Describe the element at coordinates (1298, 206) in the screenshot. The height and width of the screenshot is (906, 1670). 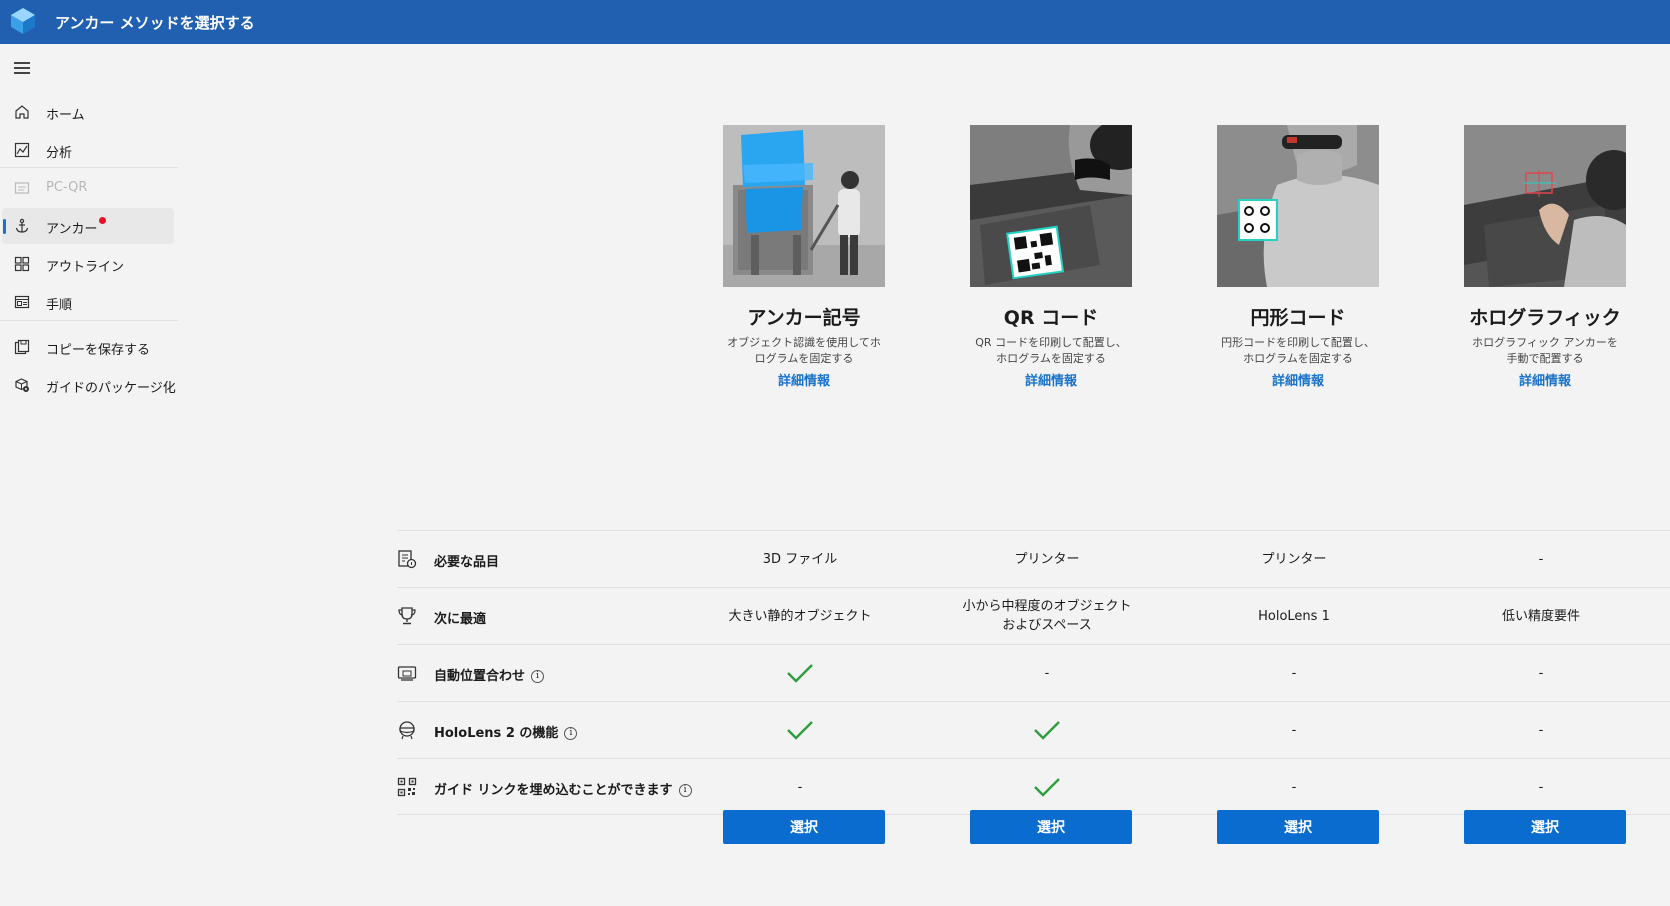
I see `circular-code-anchor-image` at that location.